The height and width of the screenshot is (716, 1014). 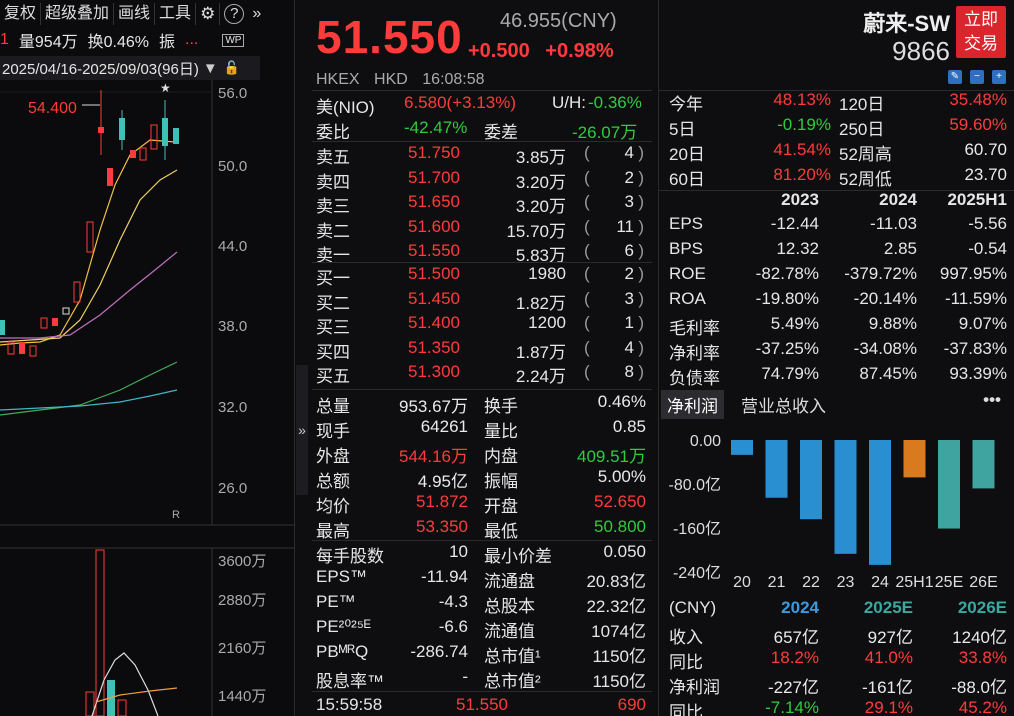 What do you see at coordinates (242, 561) in the screenshot?
I see `volume-tick: 3600万` at bounding box center [242, 561].